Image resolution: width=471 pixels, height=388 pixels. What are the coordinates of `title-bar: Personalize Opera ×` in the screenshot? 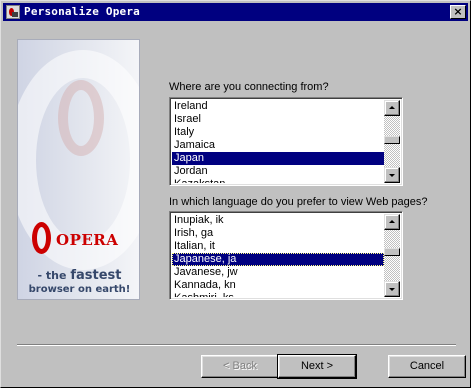 It's located at (235, 12).